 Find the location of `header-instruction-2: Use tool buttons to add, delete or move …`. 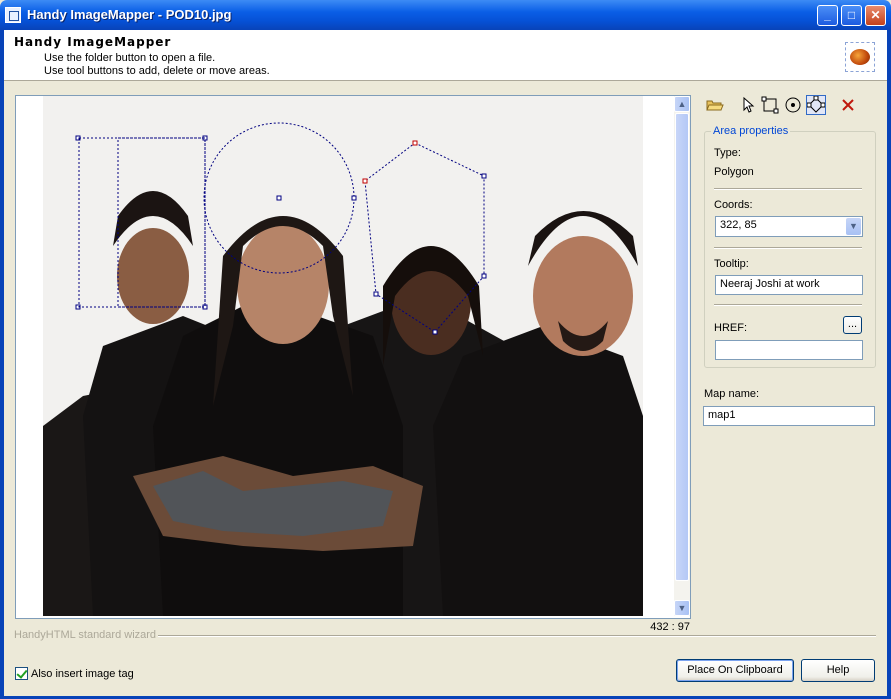

header-instruction-2: Use tool buttons to add, delete or move … is located at coordinates (157, 71).